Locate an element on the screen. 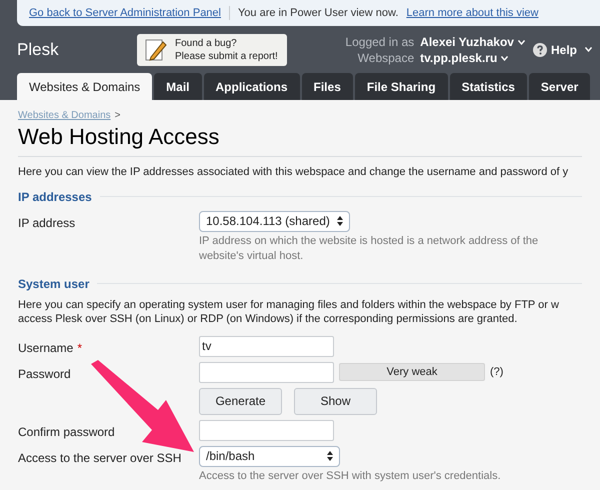  section-heading: System user is located at coordinates (54, 284).